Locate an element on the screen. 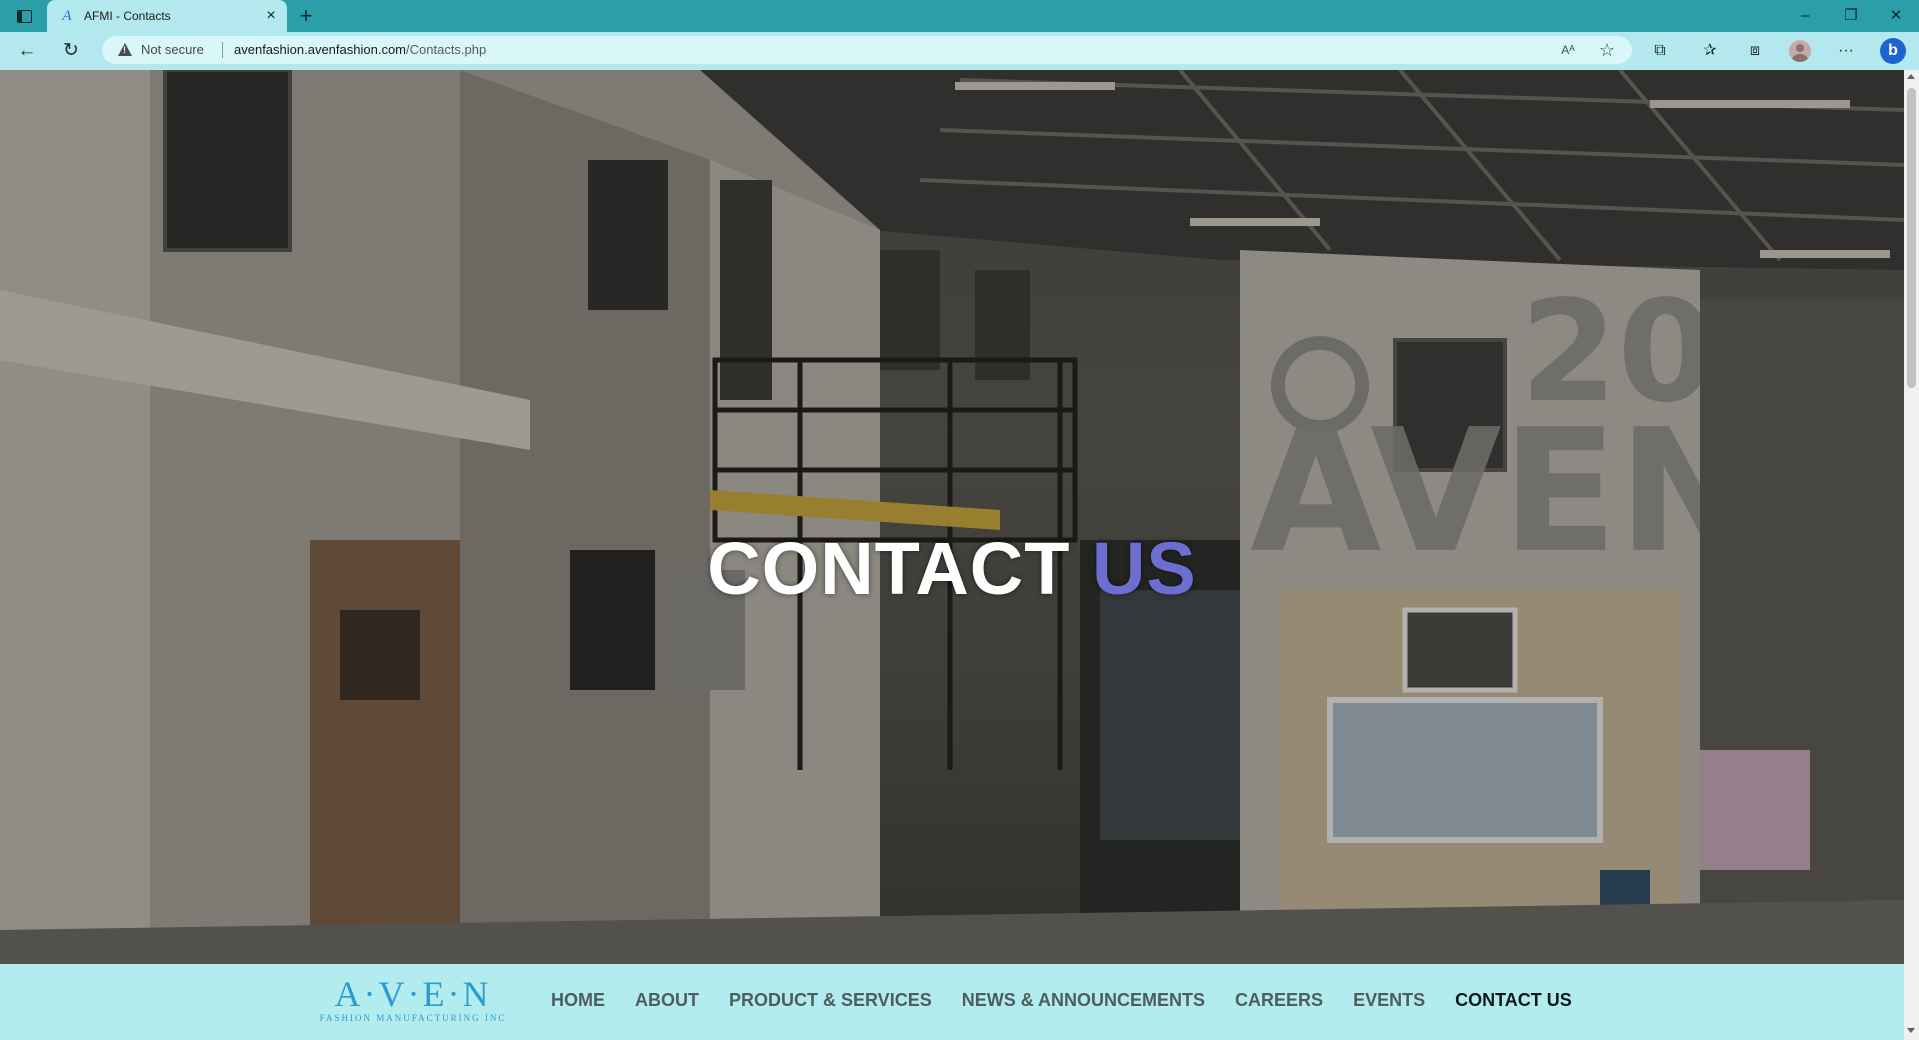  profile-avatar is located at coordinates (1800, 51).